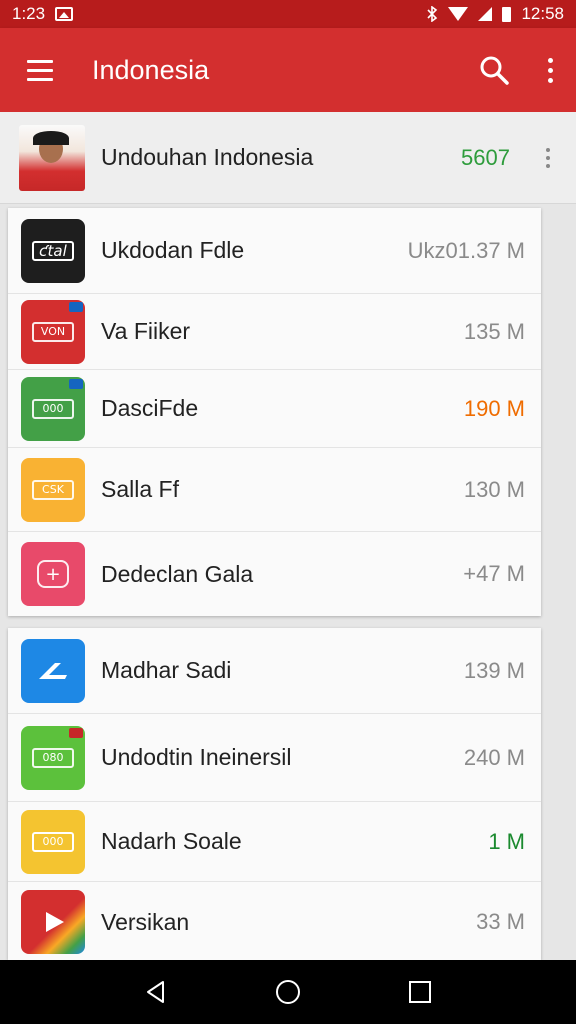 The height and width of the screenshot is (1024, 576). I want to click on list-item-size: 240 M, so click(494, 757).